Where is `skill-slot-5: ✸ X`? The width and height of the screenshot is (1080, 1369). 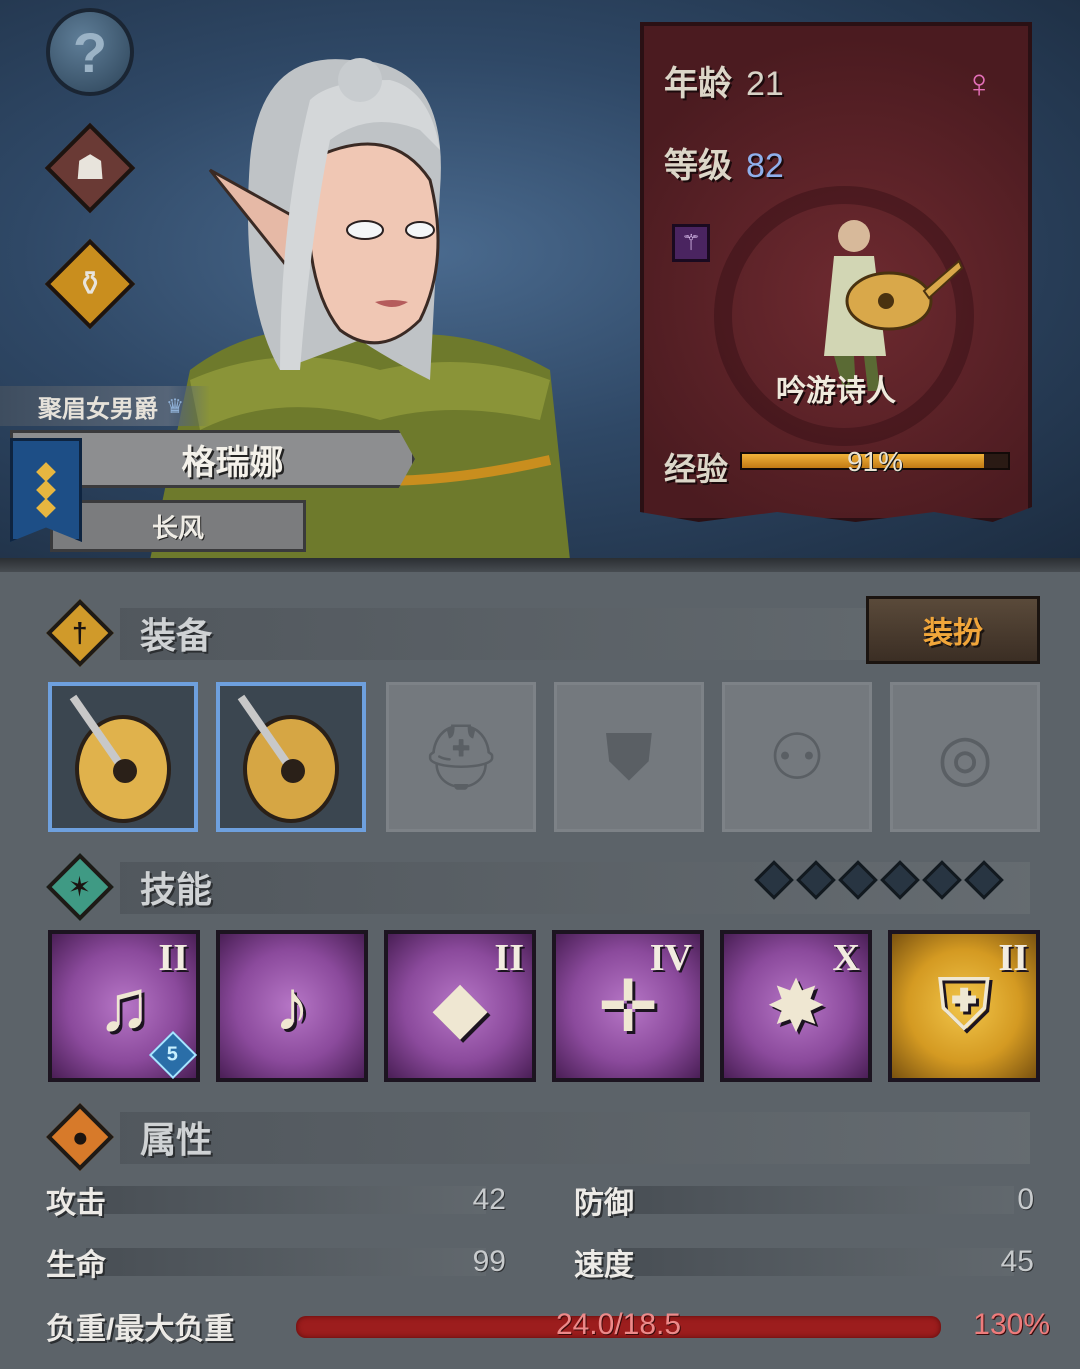 skill-slot-5: ✸ X is located at coordinates (796, 1006).